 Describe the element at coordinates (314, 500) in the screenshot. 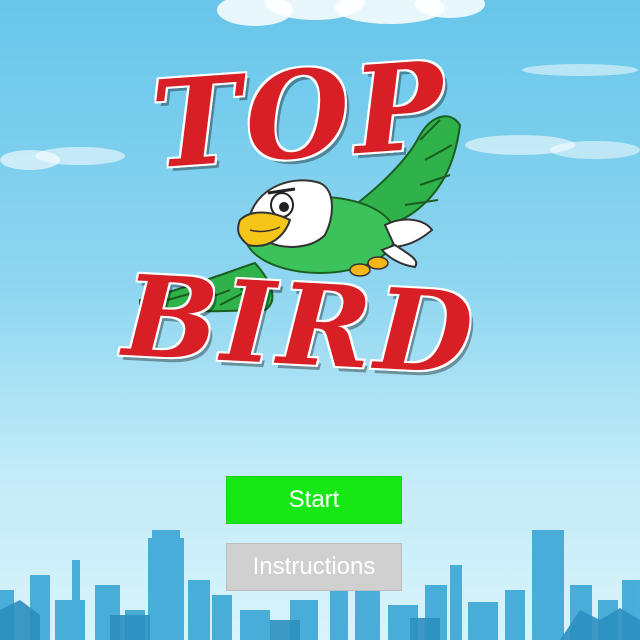

I see `start-button: Start` at that location.